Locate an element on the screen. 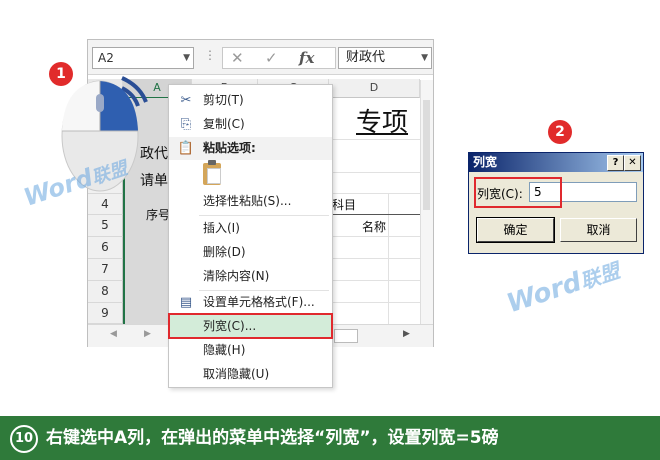 The height and width of the screenshot is (460, 660). menu-item-copy: ⎘ 复制(C) is located at coordinates (250, 124).